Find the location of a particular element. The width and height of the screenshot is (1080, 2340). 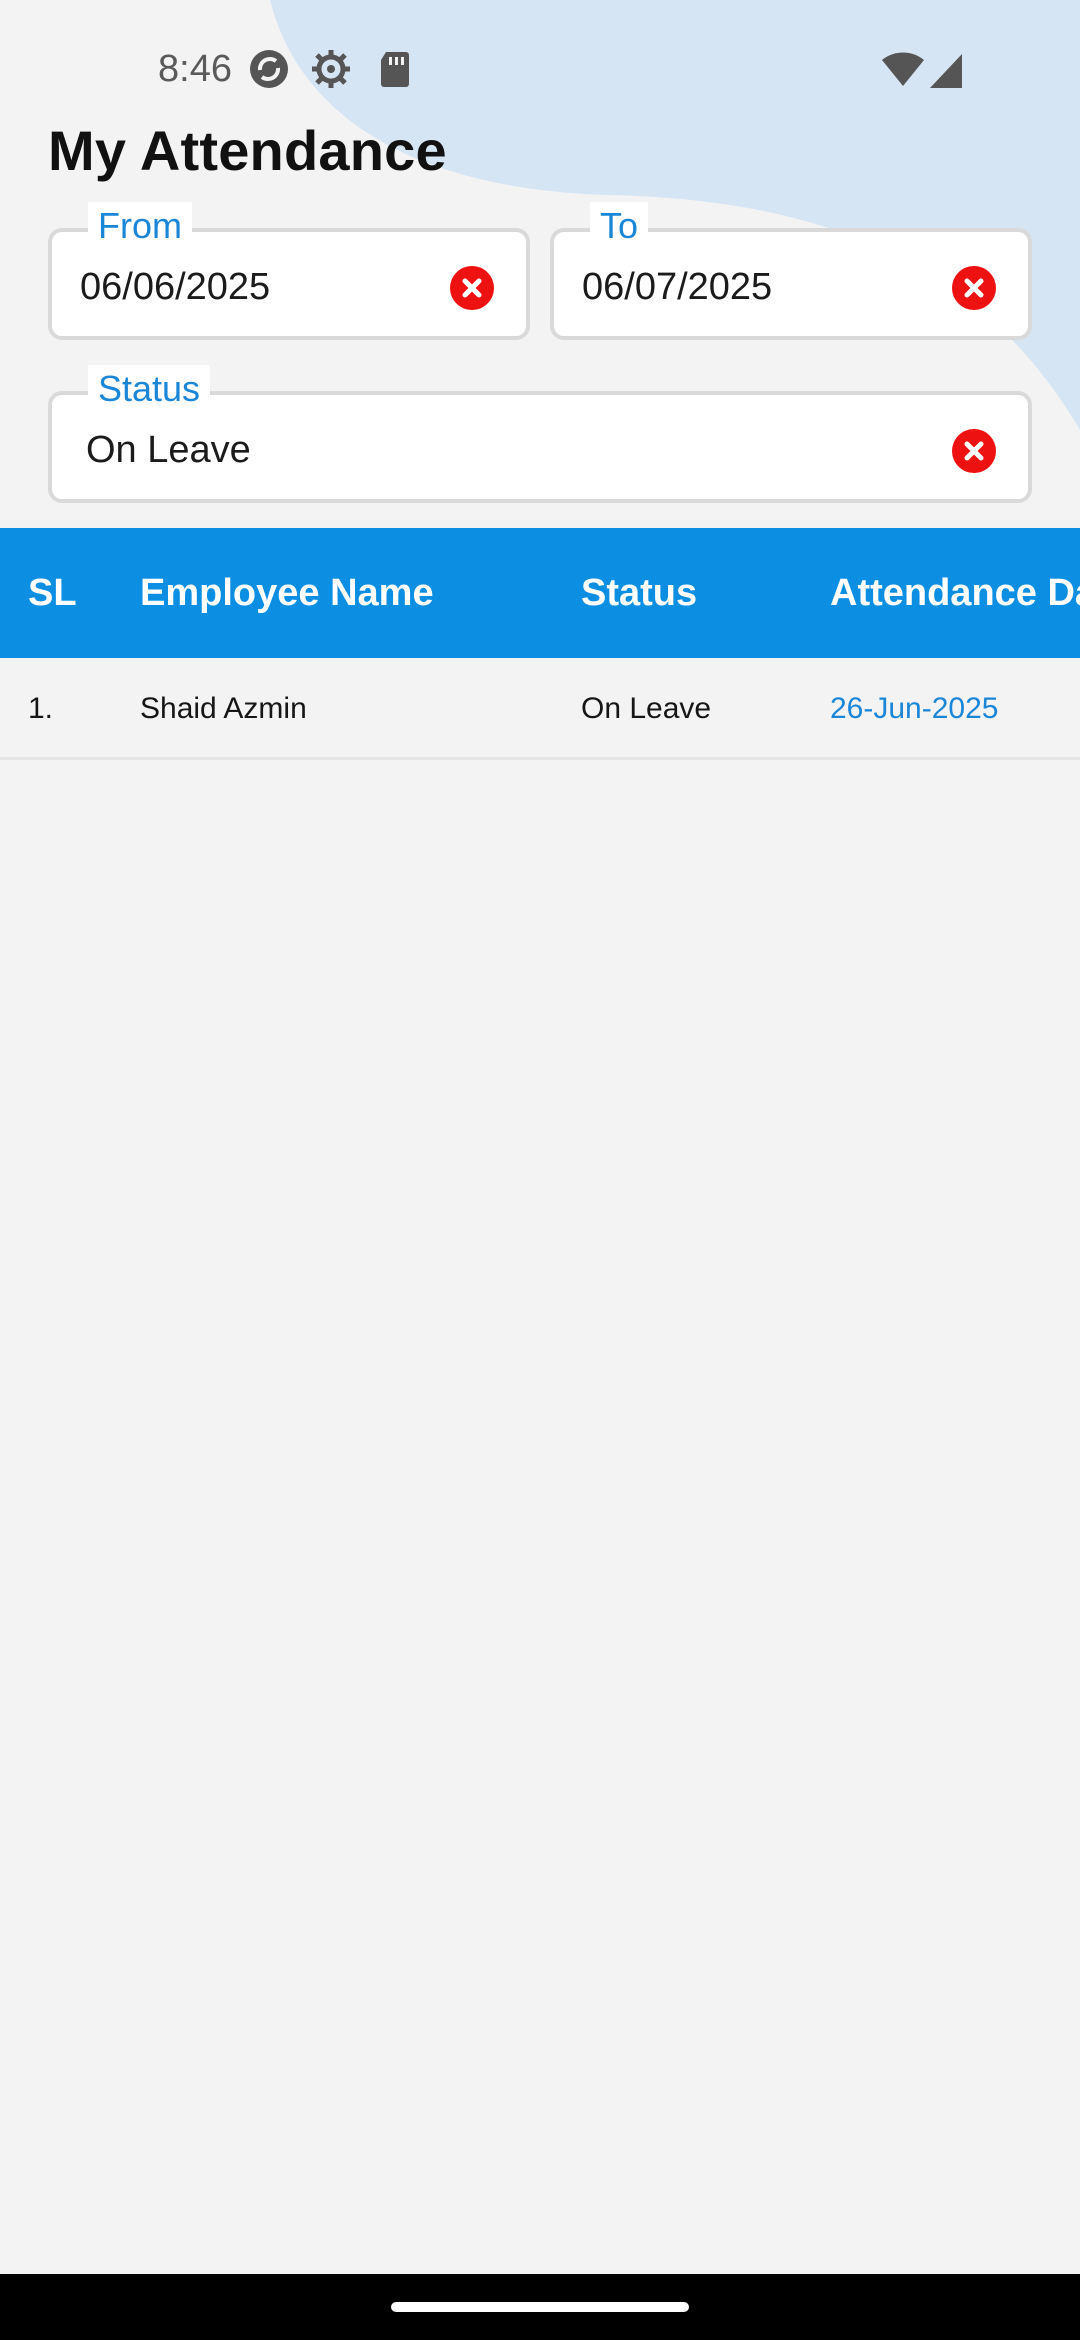

status-filter-value: On Leave is located at coordinates (168, 450).